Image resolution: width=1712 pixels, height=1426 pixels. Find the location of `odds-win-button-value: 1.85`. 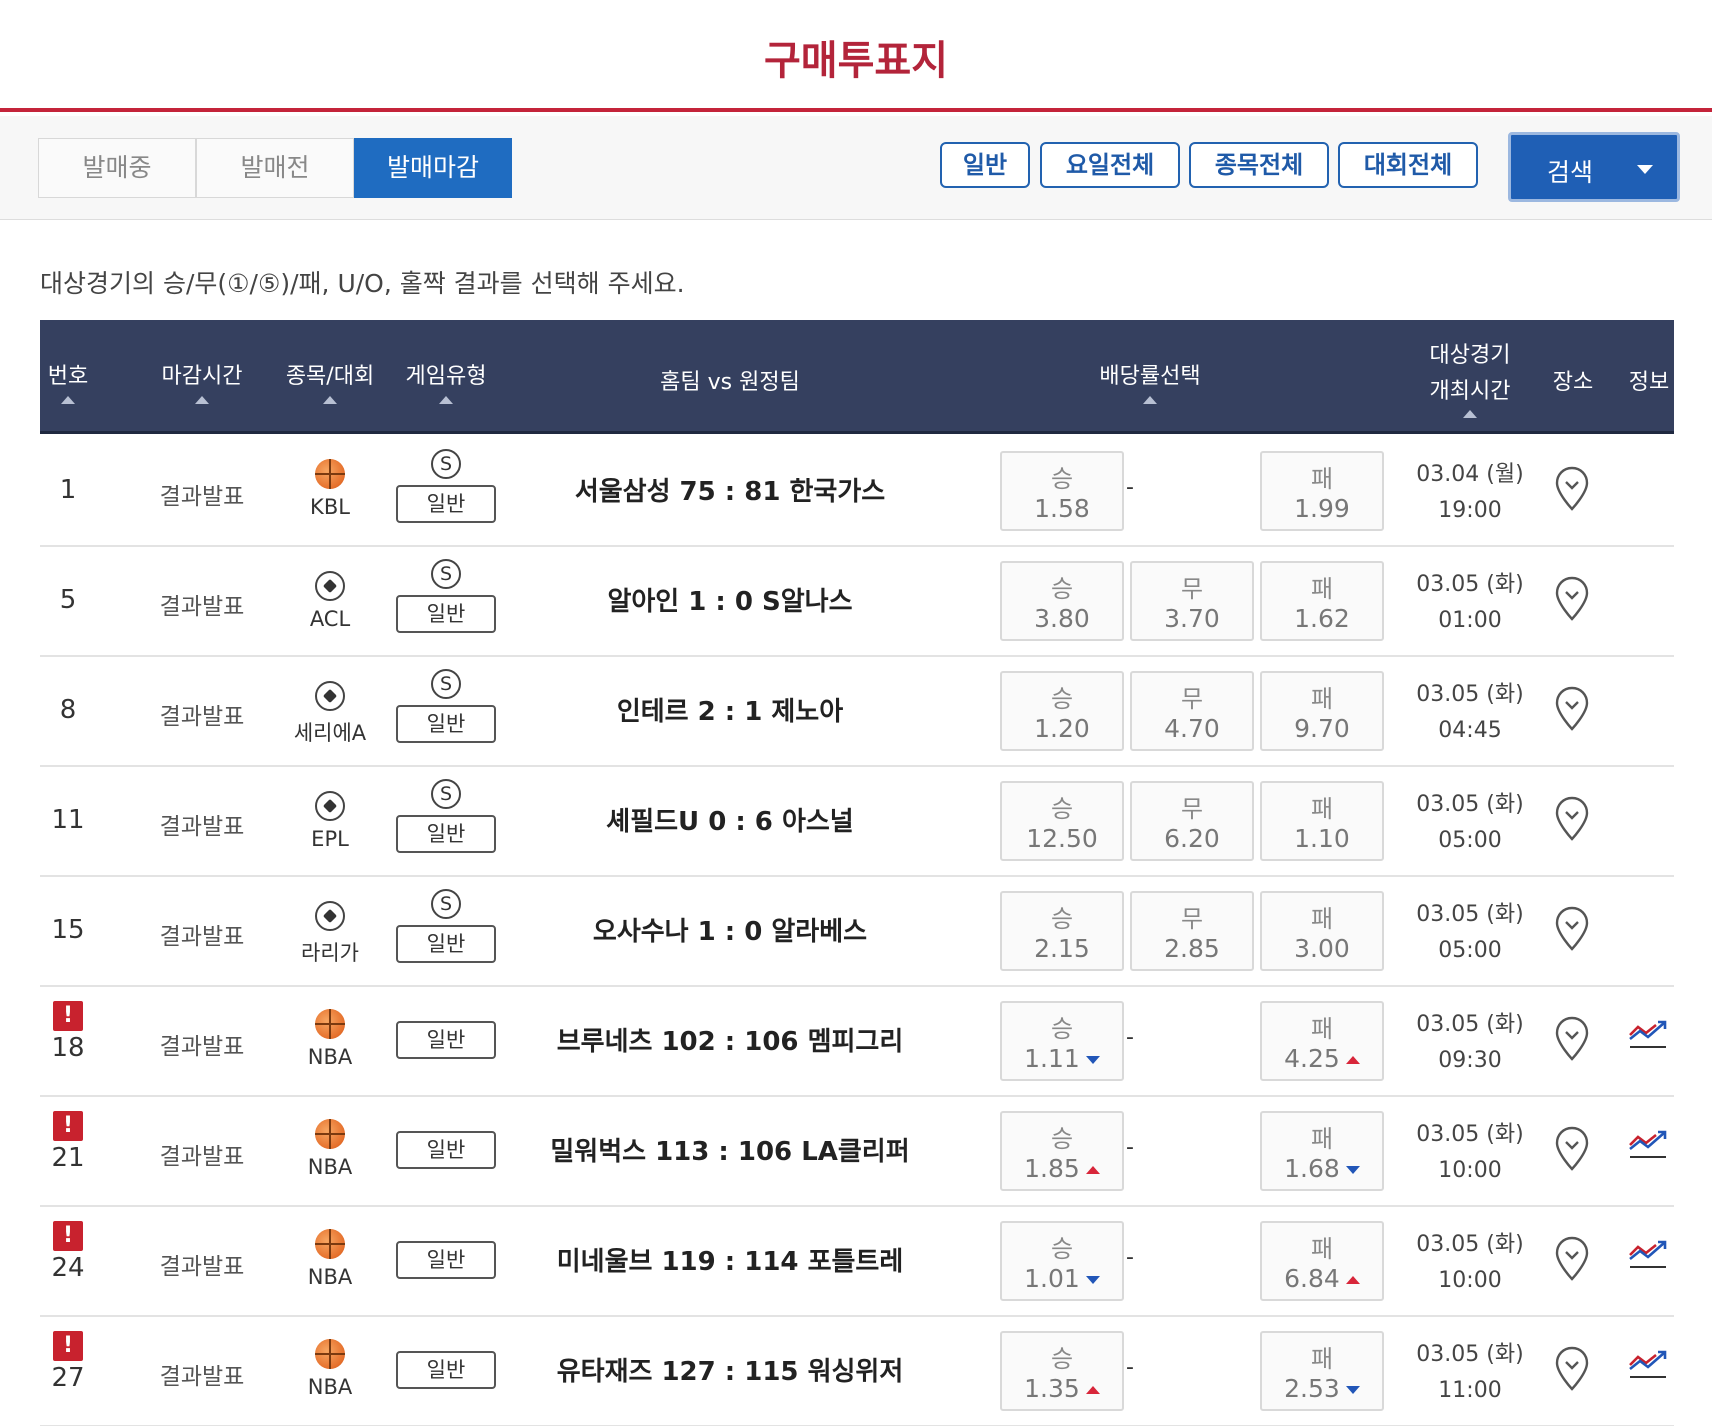

odds-win-button-value: 1.85 is located at coordinates (1052, 1168).